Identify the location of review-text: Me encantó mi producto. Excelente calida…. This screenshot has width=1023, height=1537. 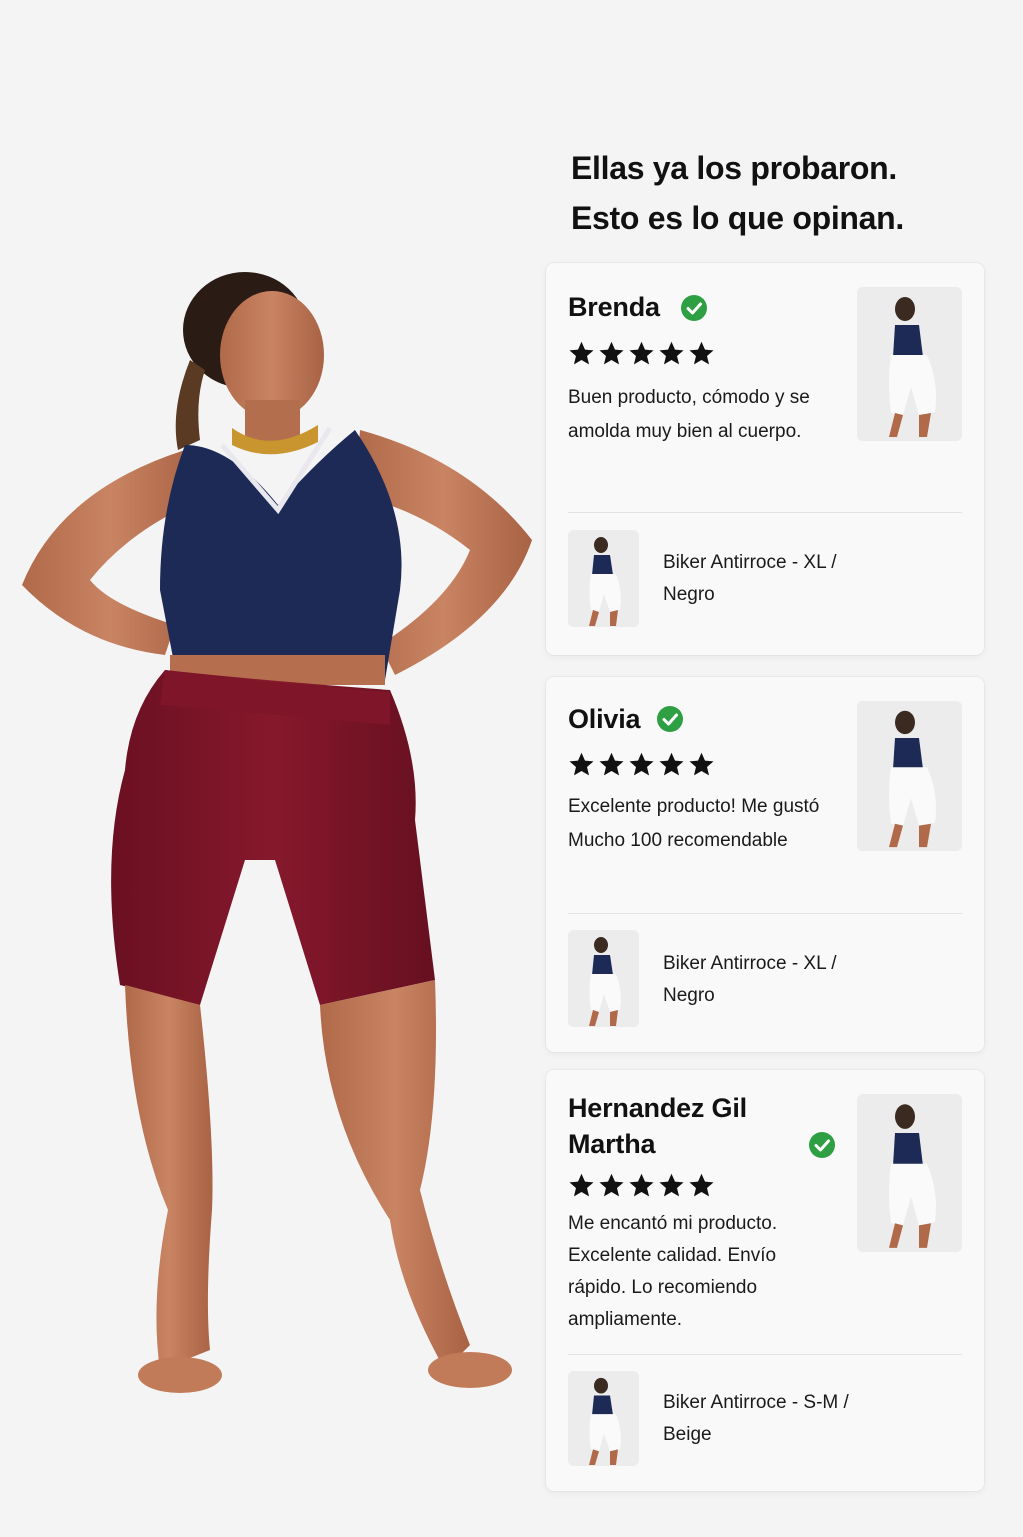
(673, 1271).